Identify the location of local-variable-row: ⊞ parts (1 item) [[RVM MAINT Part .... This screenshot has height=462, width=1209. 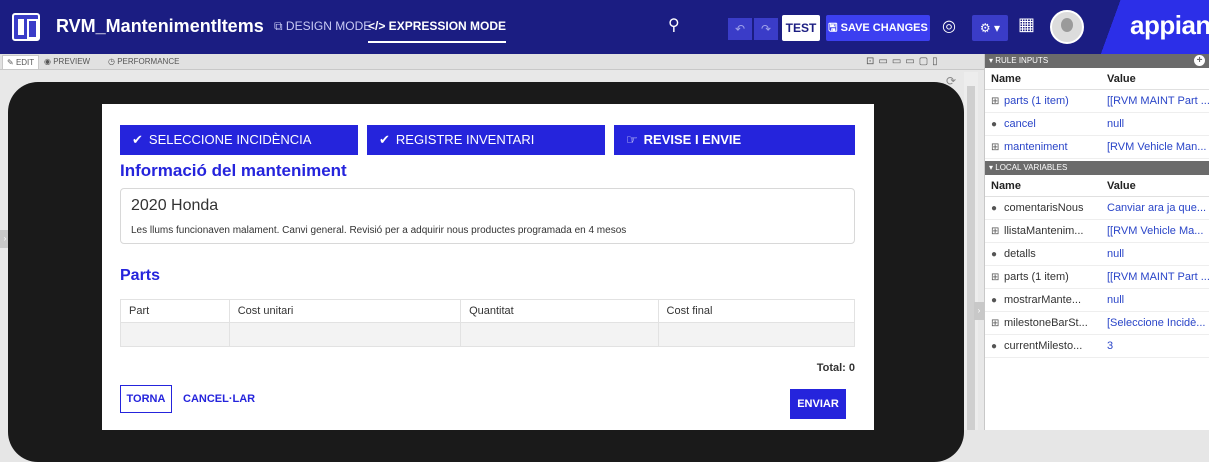
(1097, 277).